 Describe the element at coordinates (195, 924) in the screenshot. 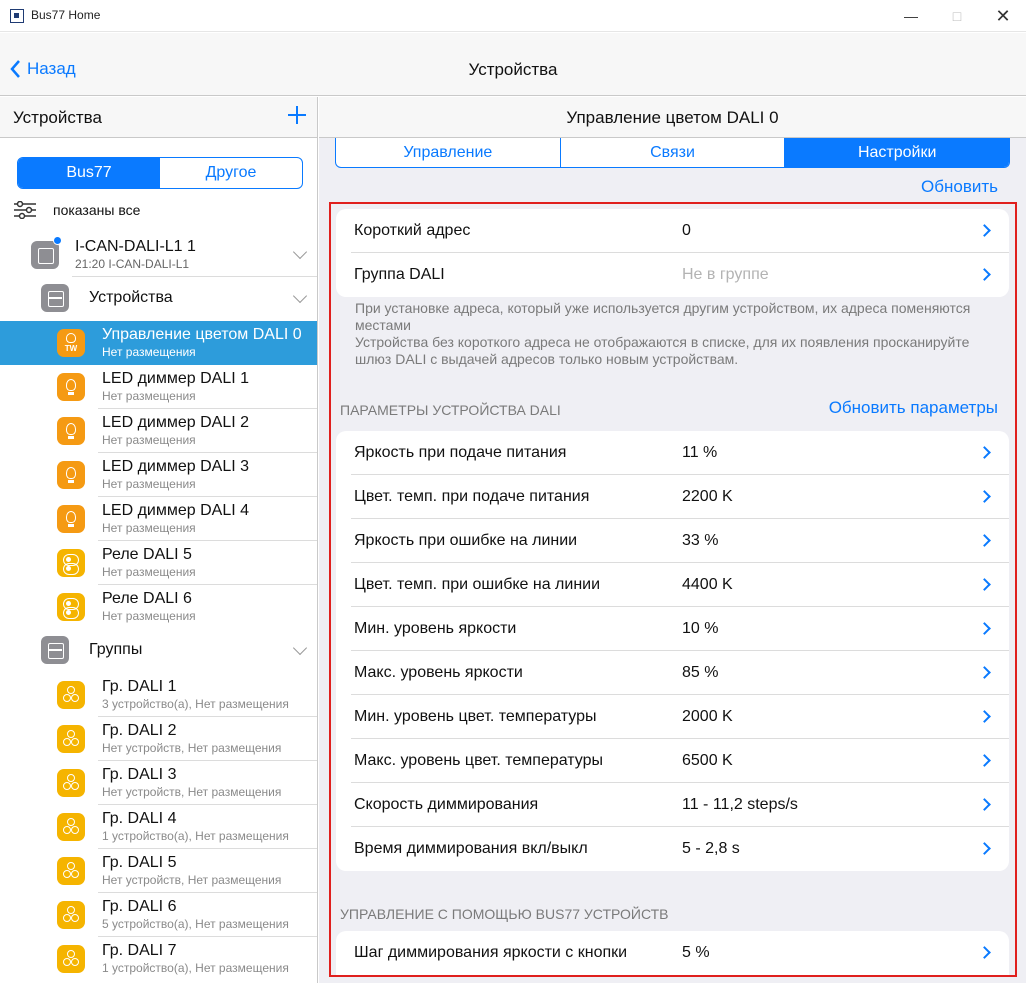

I see `group-sub: 5 устройство(а), Нет размещения` at that location.